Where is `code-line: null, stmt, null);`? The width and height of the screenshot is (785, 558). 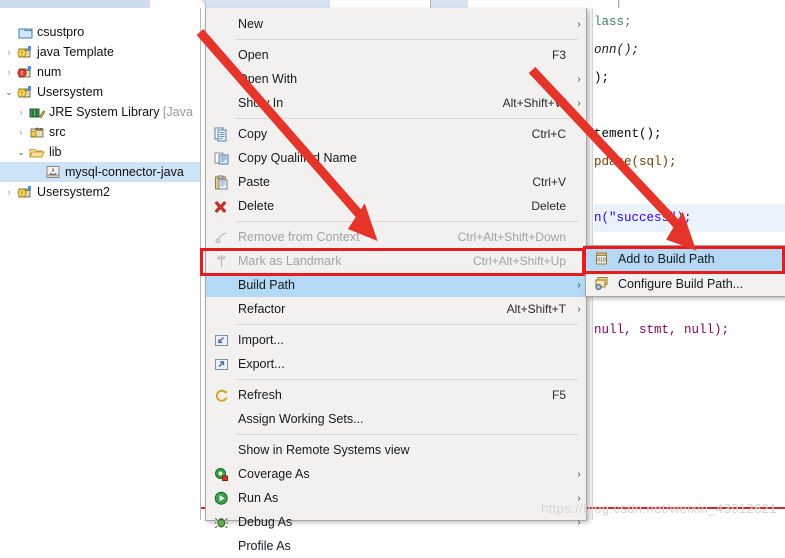
code-line: null, stmt, null); is located at coordinates (662, 330).